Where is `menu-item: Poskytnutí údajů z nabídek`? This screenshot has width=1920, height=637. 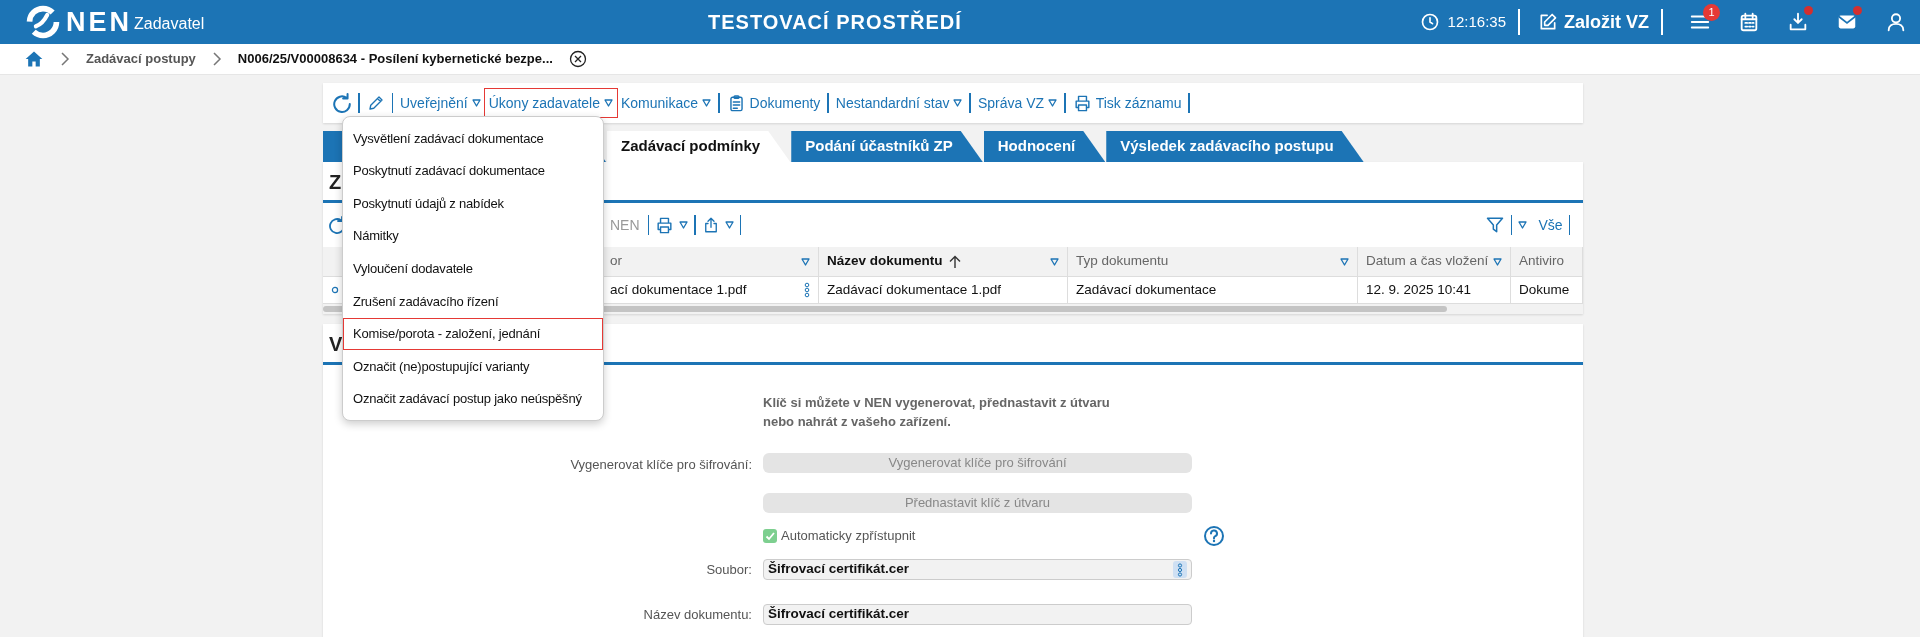
menu-item: Poskytnutí údajů z nabídek is located at coordinates (473, 203).